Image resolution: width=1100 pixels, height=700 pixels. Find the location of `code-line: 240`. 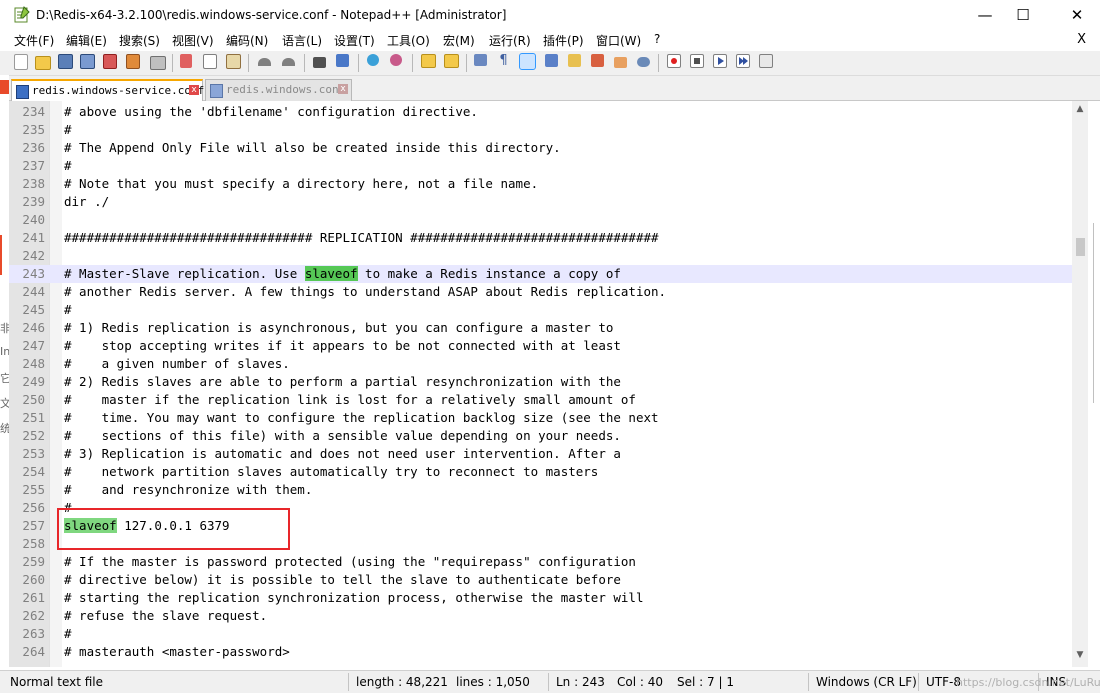

code-line: 240 is located at coordinates (540, 220).